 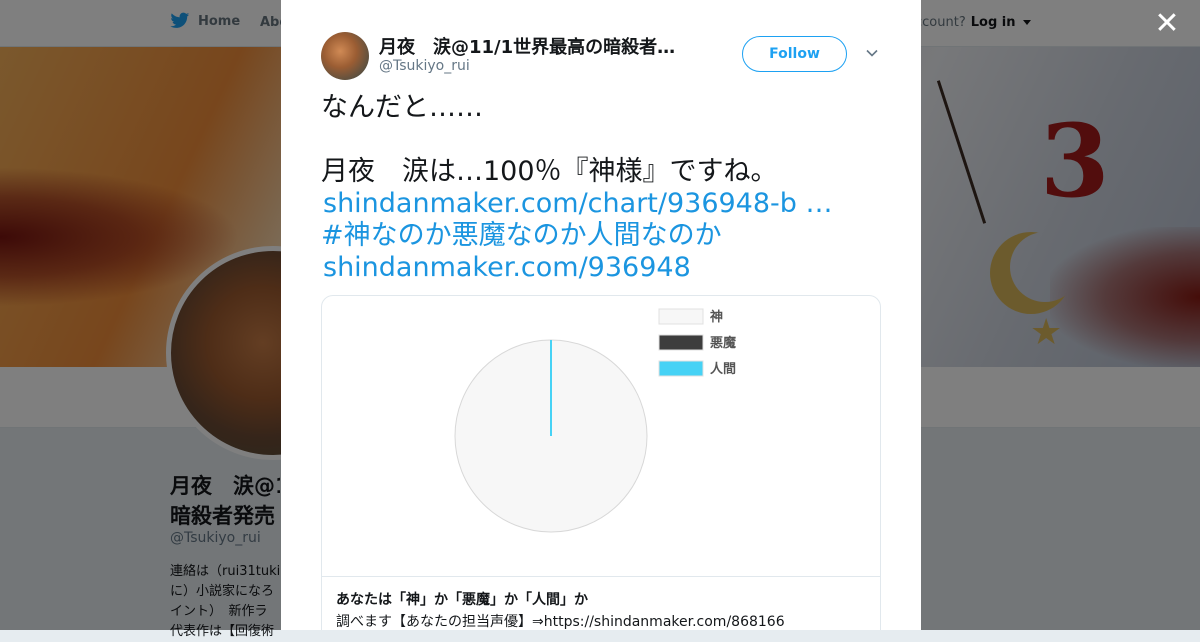 What do you see at coordinates (424, 66) in the screenshot?
I see `author-handle: @Tsukiyo_rui` at bounding box center [424, 66].